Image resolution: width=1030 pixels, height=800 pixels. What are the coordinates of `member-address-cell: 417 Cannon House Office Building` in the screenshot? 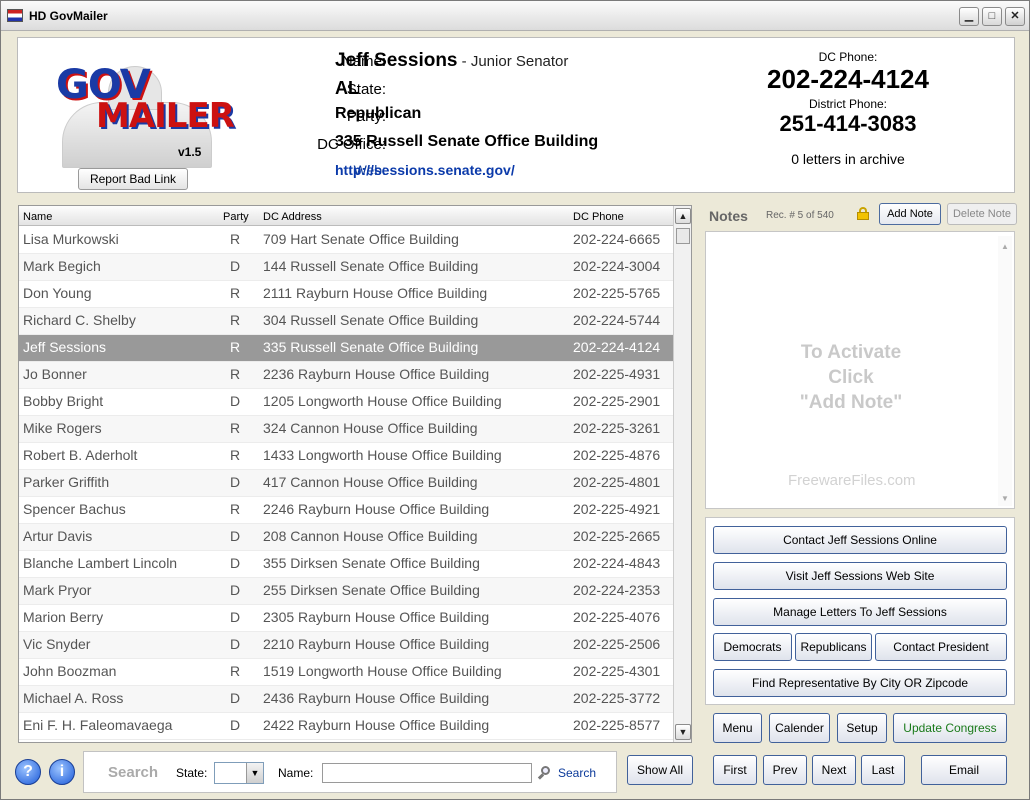 It's located at (370, 482).